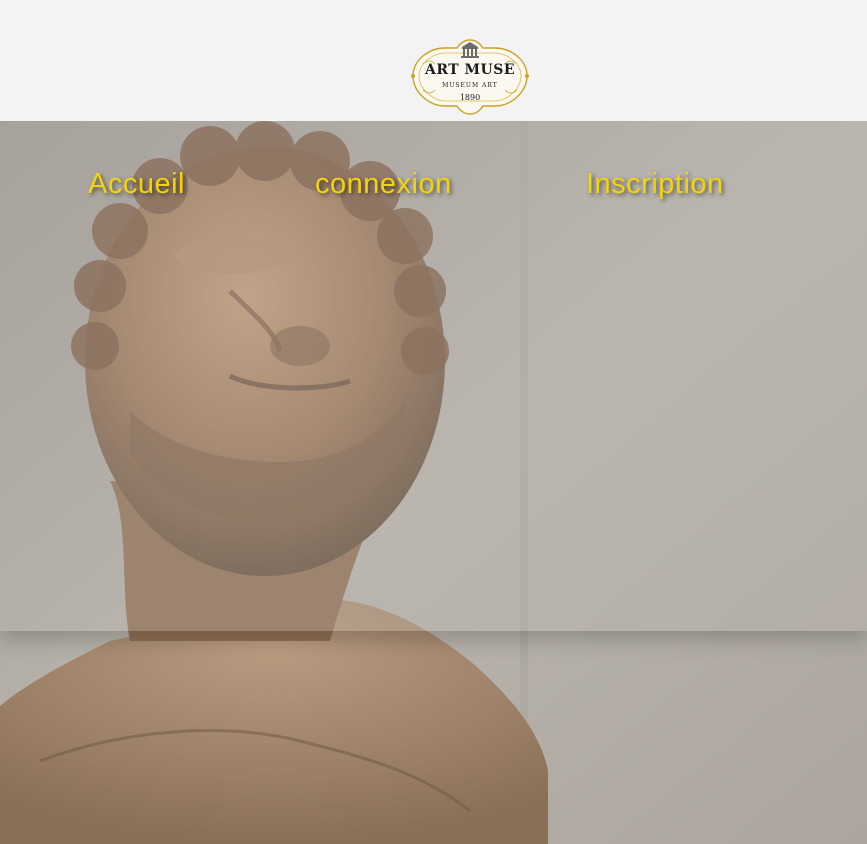 This screenshot has width=867, height=844. Describe the element at coordinates (470, 70) in the screenshot. I see `logo-title: ART MUSE` at that location.